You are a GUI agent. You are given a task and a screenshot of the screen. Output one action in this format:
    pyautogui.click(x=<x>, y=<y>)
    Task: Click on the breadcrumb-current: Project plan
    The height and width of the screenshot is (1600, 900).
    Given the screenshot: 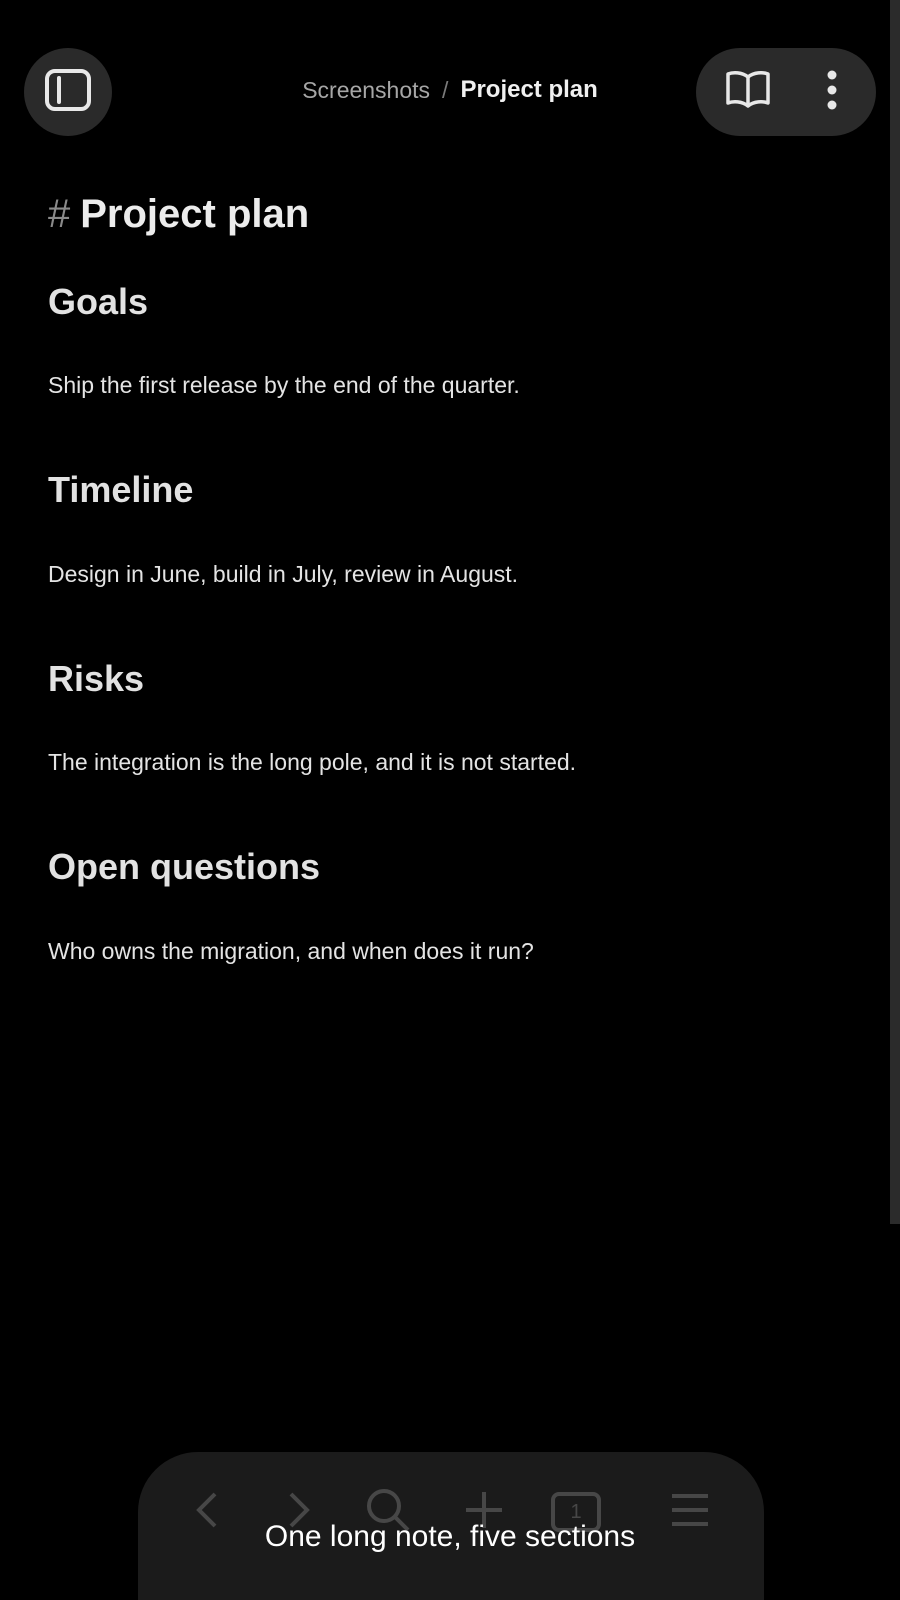 What is the action you would take?
    pyautogui.click(x=529, y=89)
    